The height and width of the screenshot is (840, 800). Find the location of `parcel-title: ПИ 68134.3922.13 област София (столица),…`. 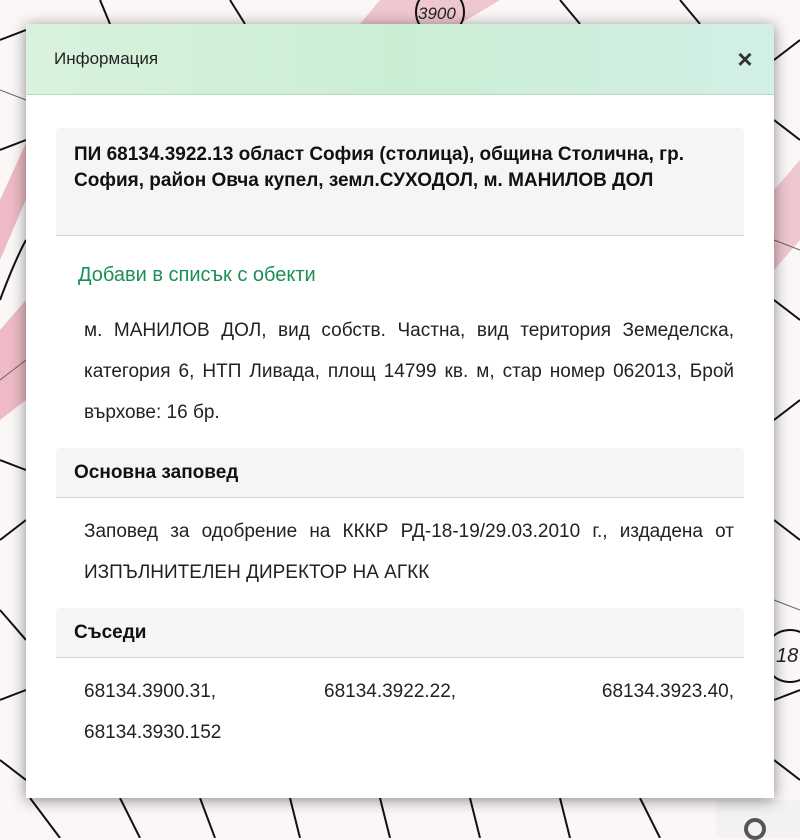

parcel-title: ПИ 68134.3922.13 област София (столица),… is located at coordinates (379, 167).